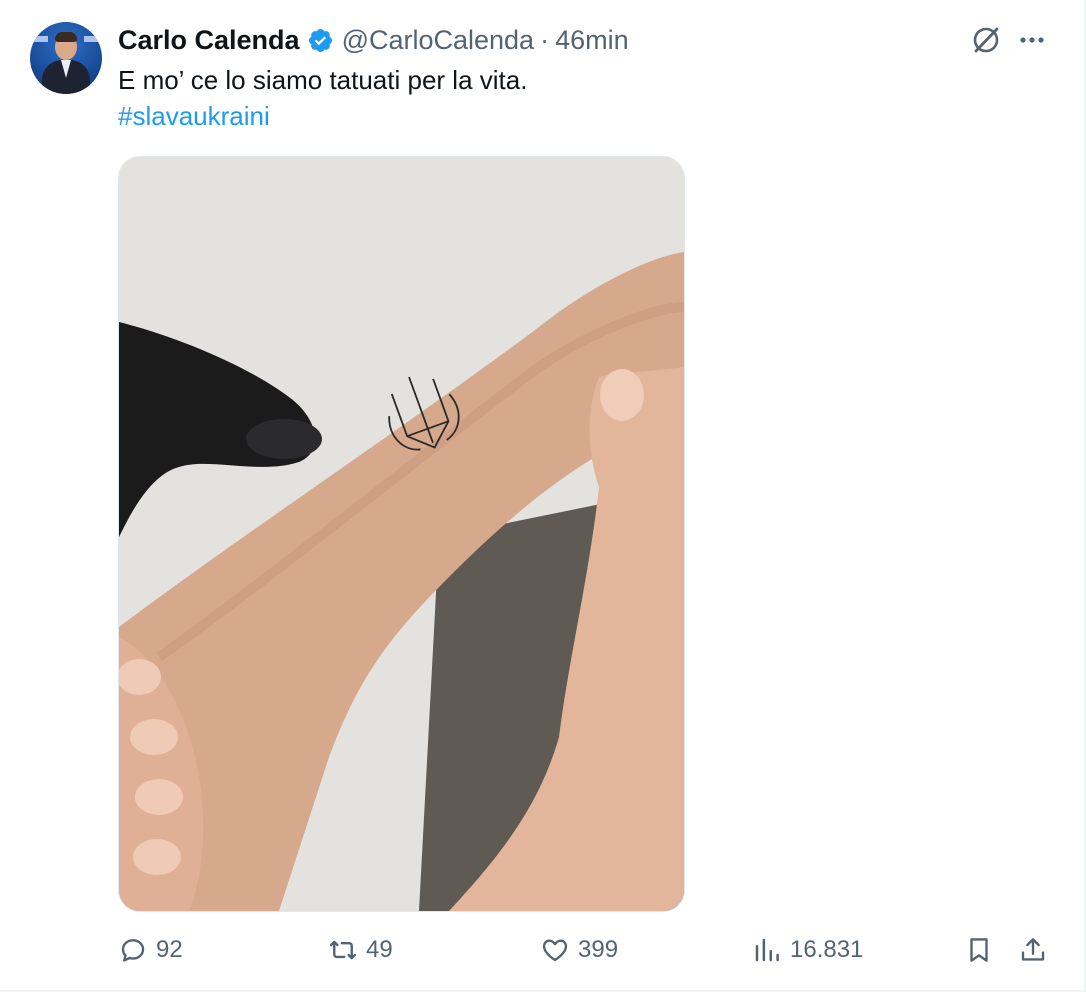 The image size is (1086, 992). I want to click on share-icon, so click(1033, 949).